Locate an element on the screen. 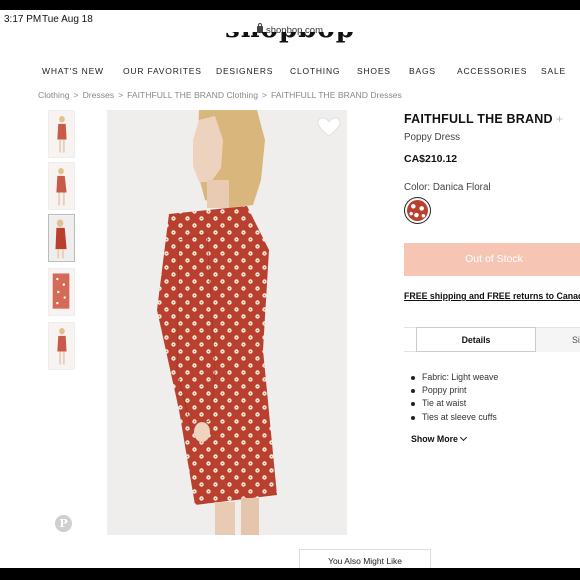 The height and width of the screenshot is (580, 580). nav-shoes: SHOES is located at coordinates (374, 71).